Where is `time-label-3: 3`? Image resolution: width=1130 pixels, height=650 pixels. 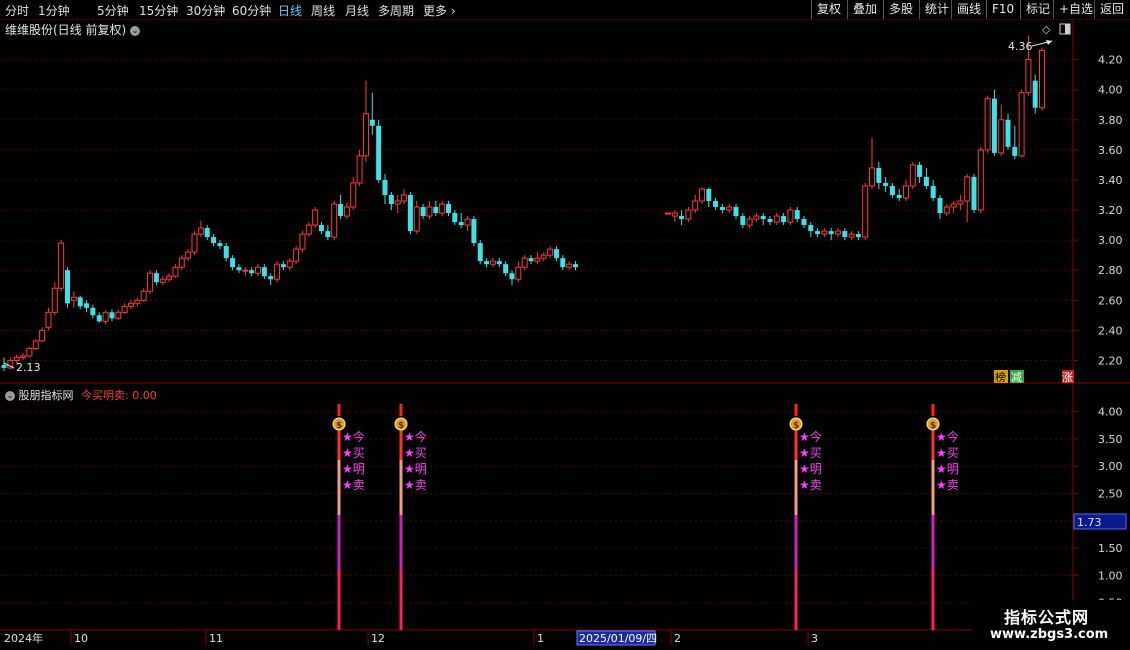 time-label-3: 3 is located at coordinates (814, 638).